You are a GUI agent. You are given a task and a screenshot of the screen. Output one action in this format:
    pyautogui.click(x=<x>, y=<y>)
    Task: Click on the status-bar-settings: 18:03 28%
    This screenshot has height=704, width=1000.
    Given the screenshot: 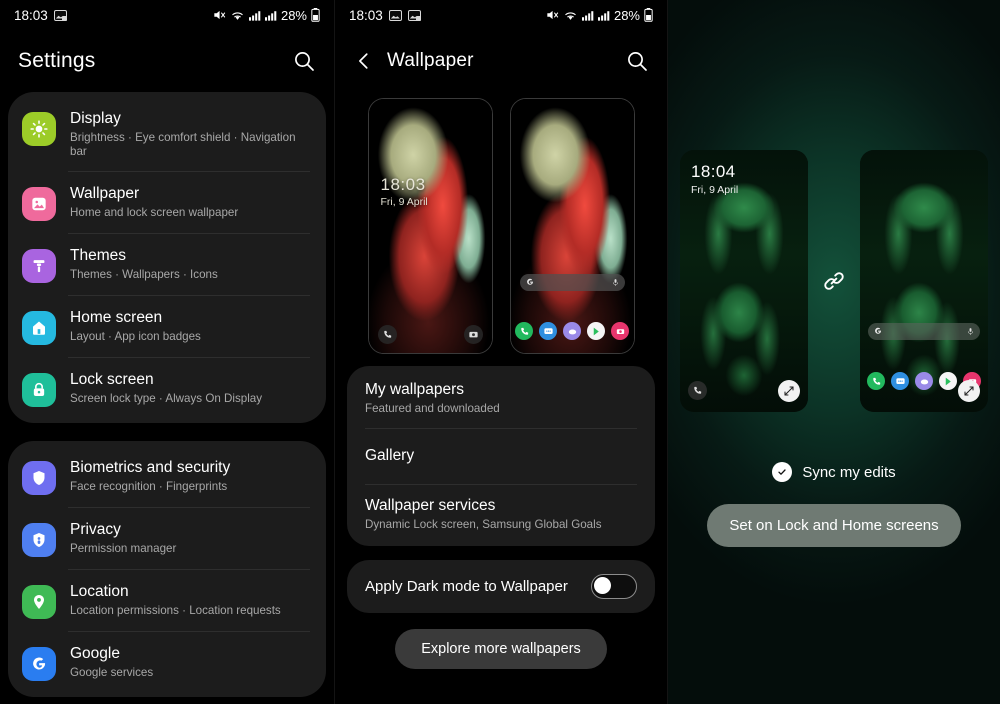 What is the action you would take?
    pyautogui.click(x=167, y=15)
    